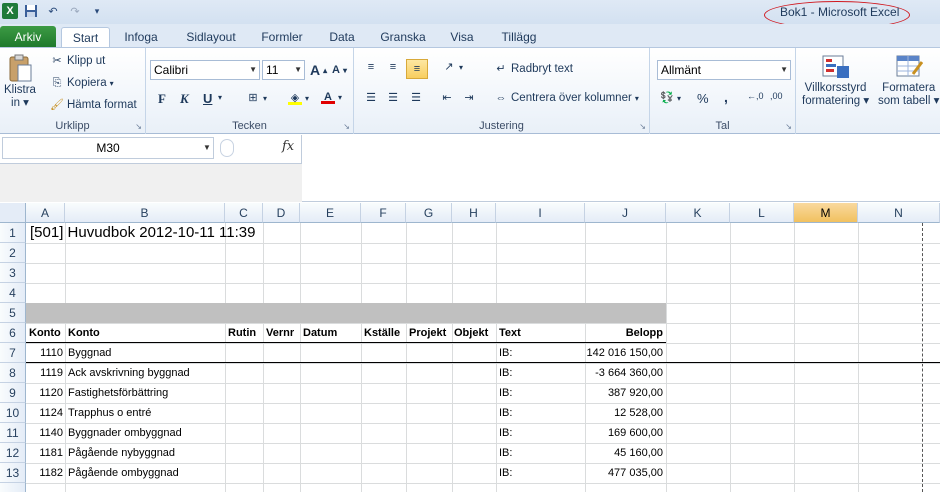 The image size is (940, 492). What do you see at coordinates (462, 37) in the screenshot?
I see `tab-visa: Visa` at bounding box center [462, 37].